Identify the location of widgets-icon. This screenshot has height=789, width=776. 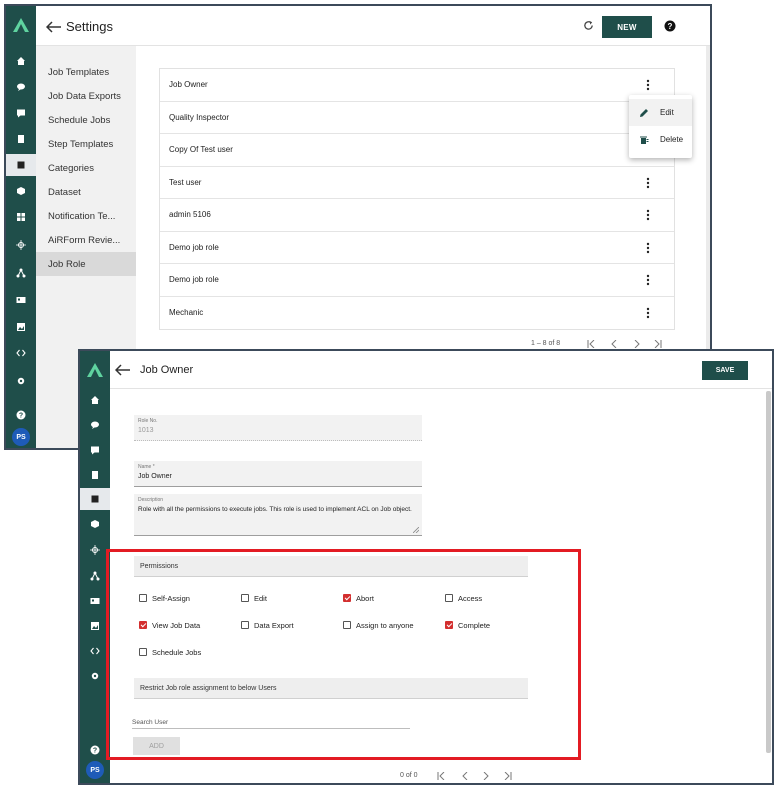
(21, 217).